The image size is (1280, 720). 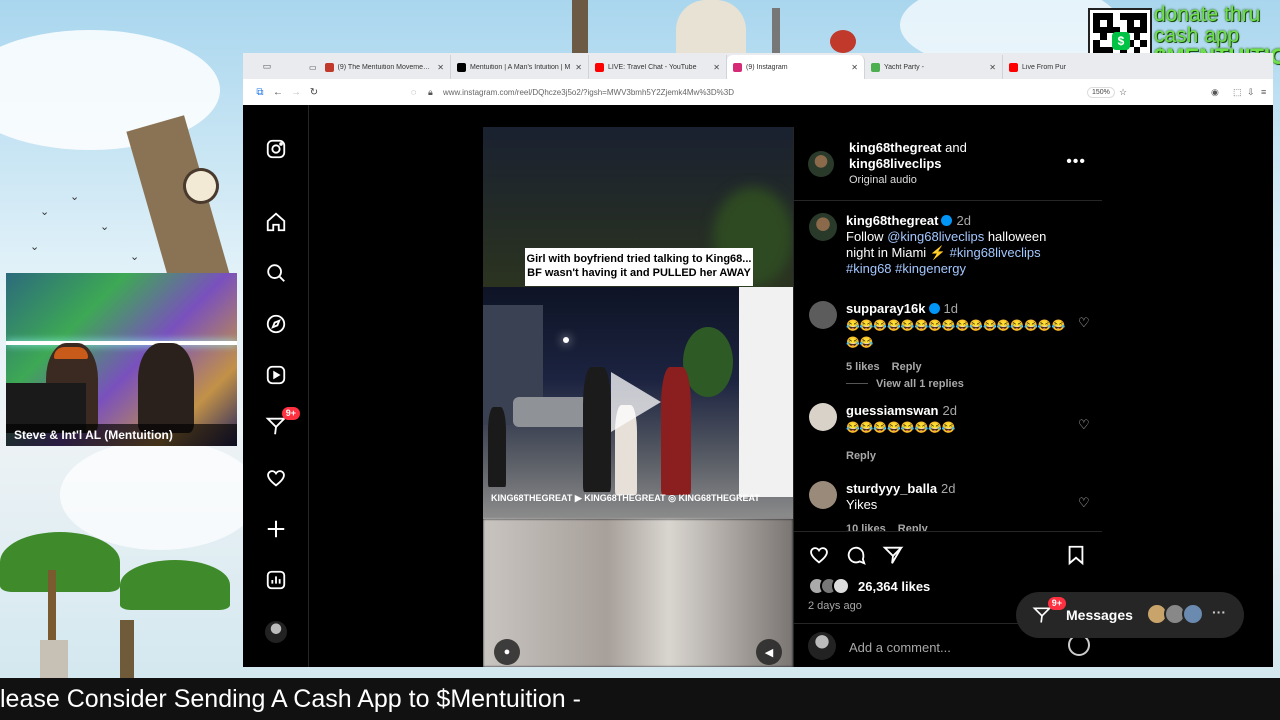 What do you see at coordinates (895, 147) in the screenshot?
I see `author-name: king68thegreat` at bounding box center [895, 147].